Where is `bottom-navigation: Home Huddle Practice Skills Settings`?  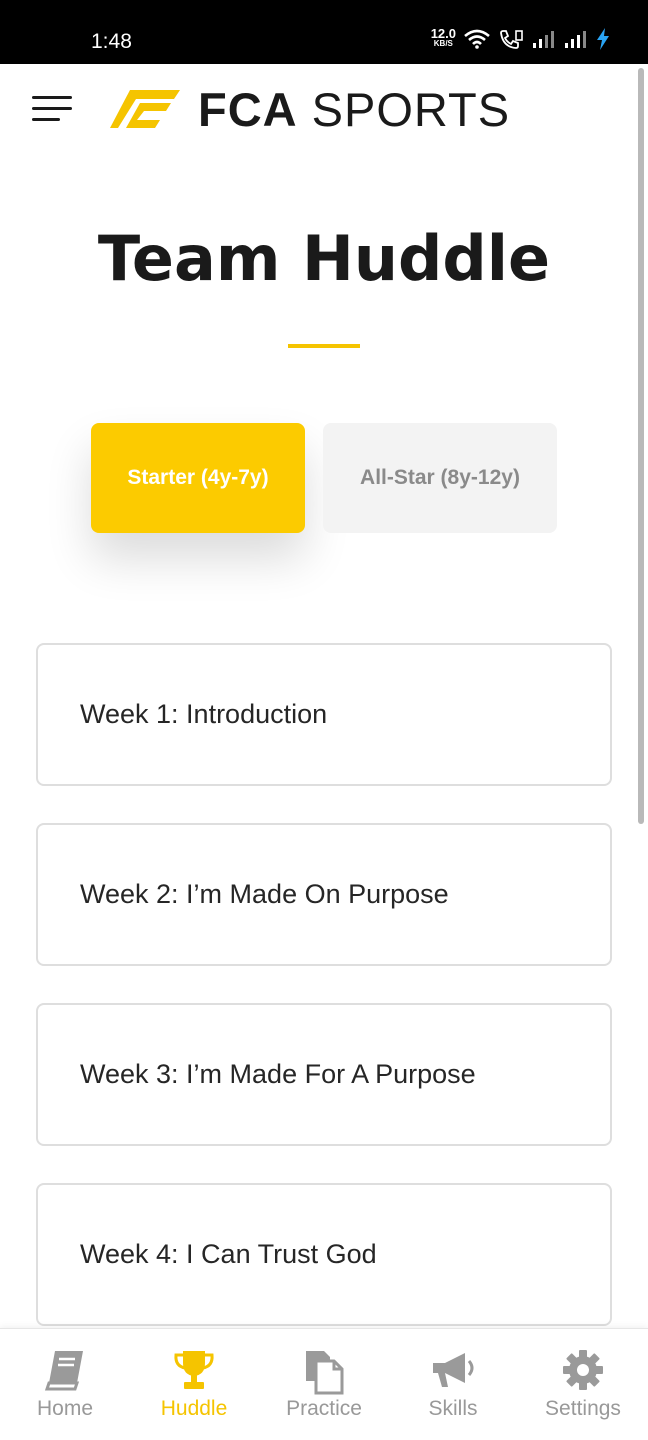
bottom-navigation: Home Huddle Practice Skills Settings is located at coordinates (324, 1384).